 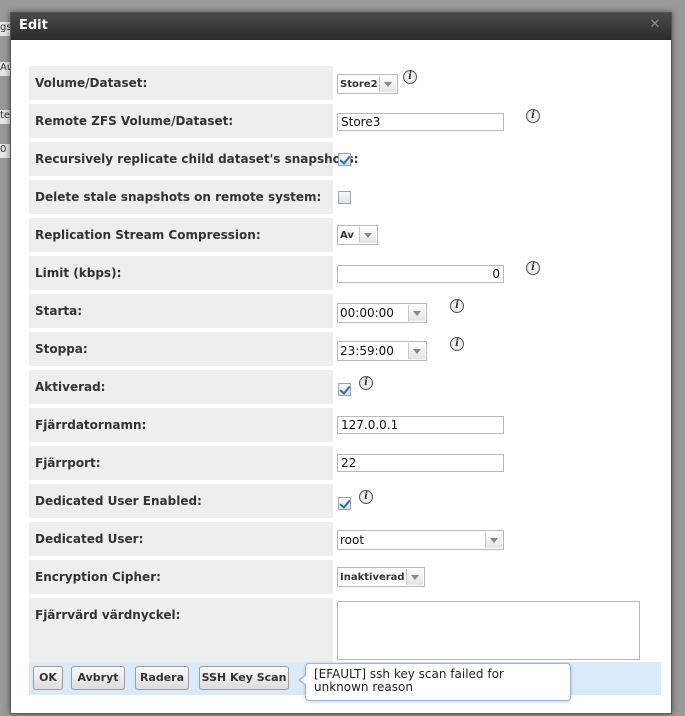 I want to click on row-compression: Replication Stream Compression: Av, so click(x=335, y=235).